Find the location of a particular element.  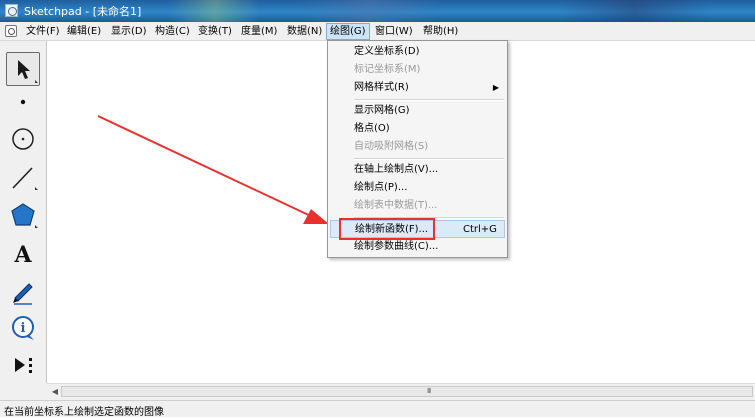

text-tool: A is located at coordinates (23, 253).